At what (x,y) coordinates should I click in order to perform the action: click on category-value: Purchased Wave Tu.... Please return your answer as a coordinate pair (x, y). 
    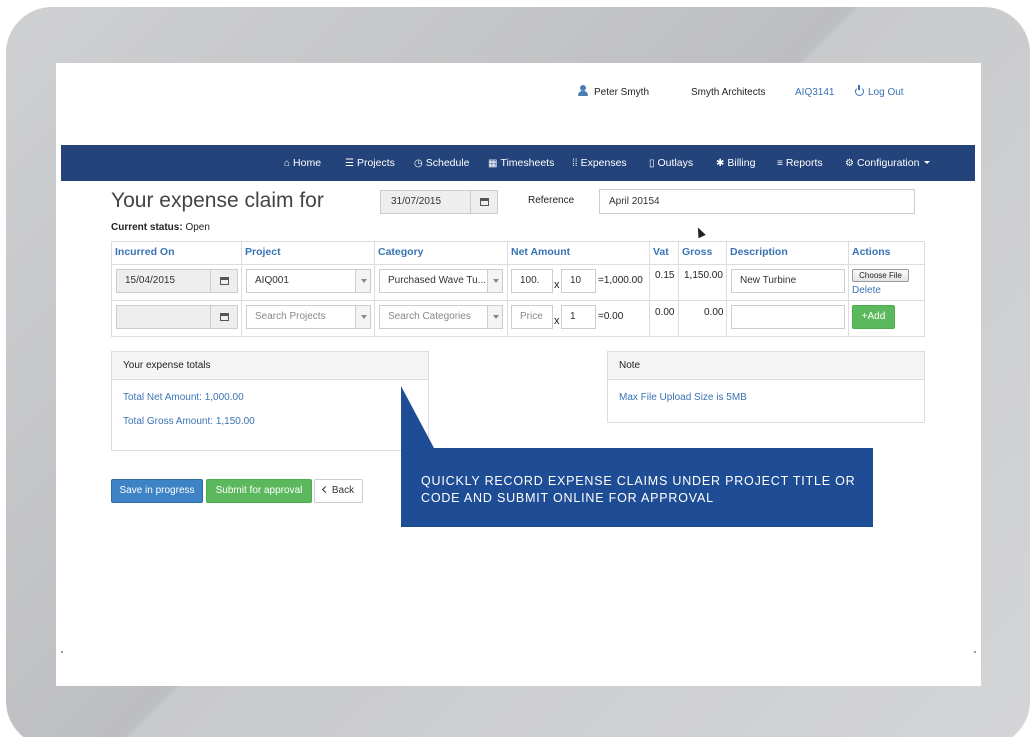
    Looking at the image, I should click on (437, 280).